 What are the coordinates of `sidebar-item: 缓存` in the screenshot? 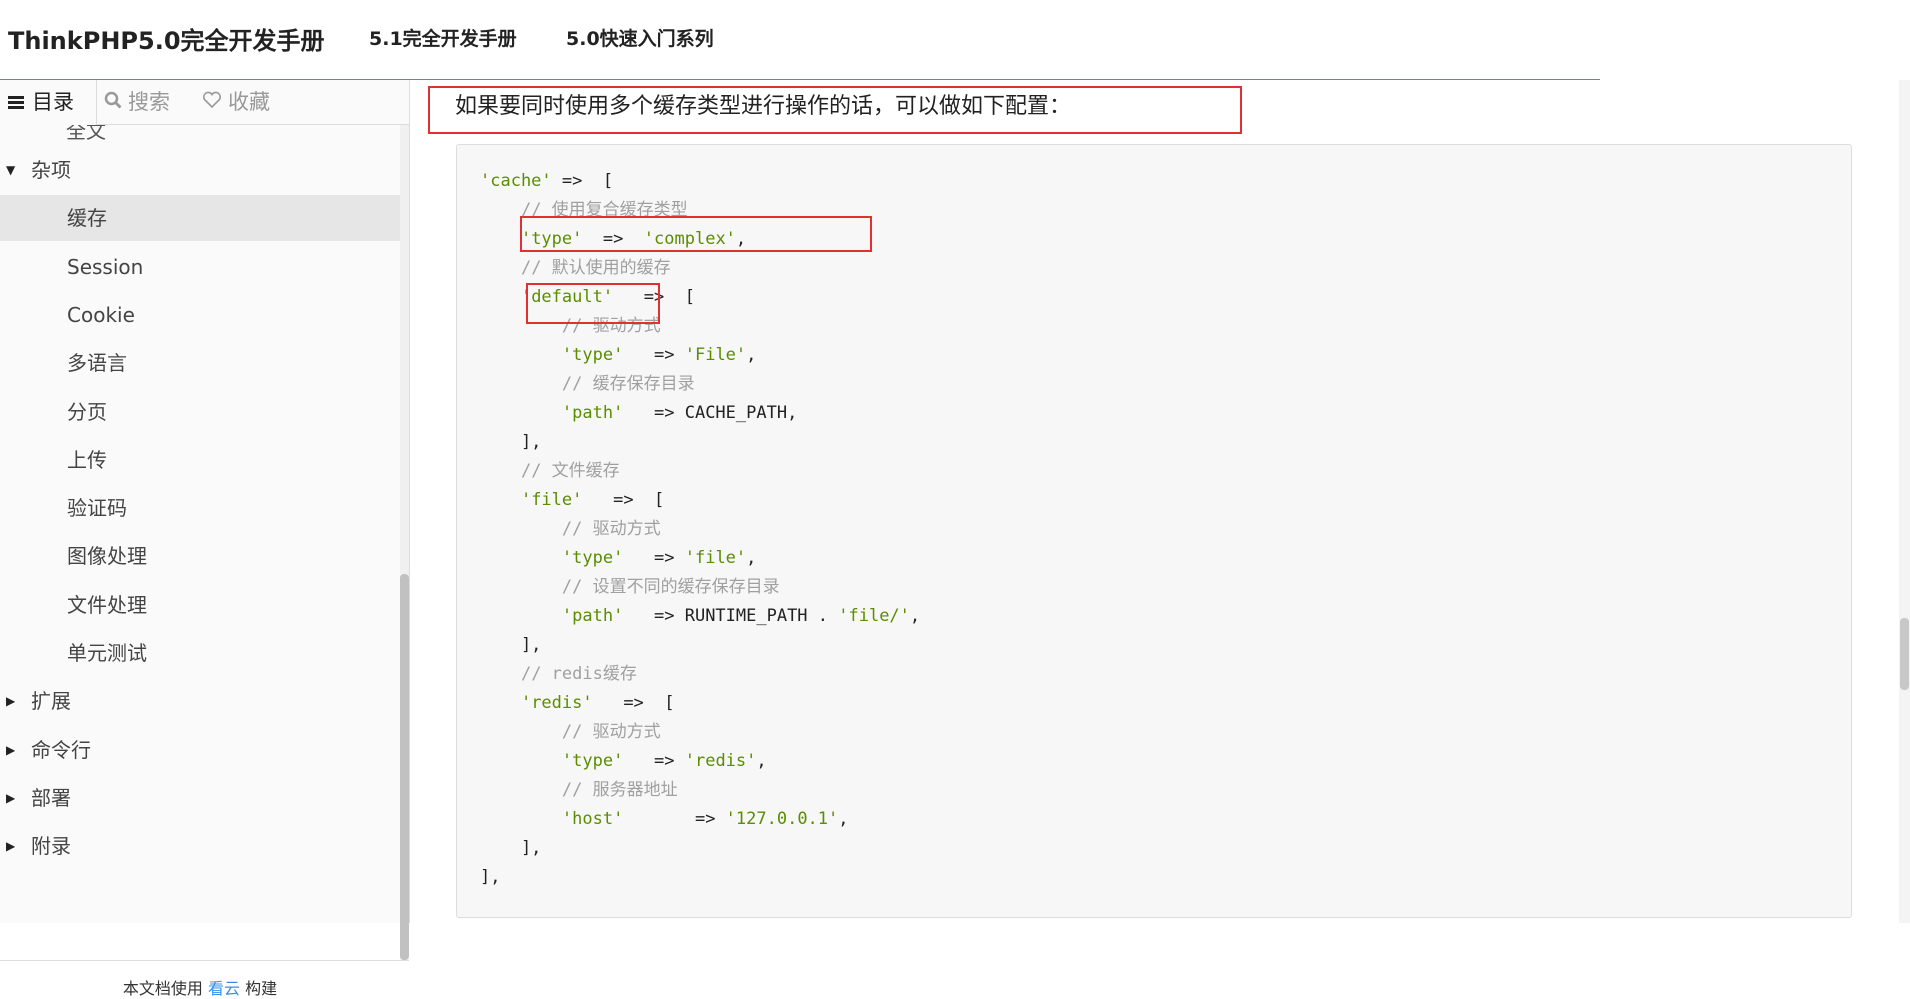 It's located at (200, 218).